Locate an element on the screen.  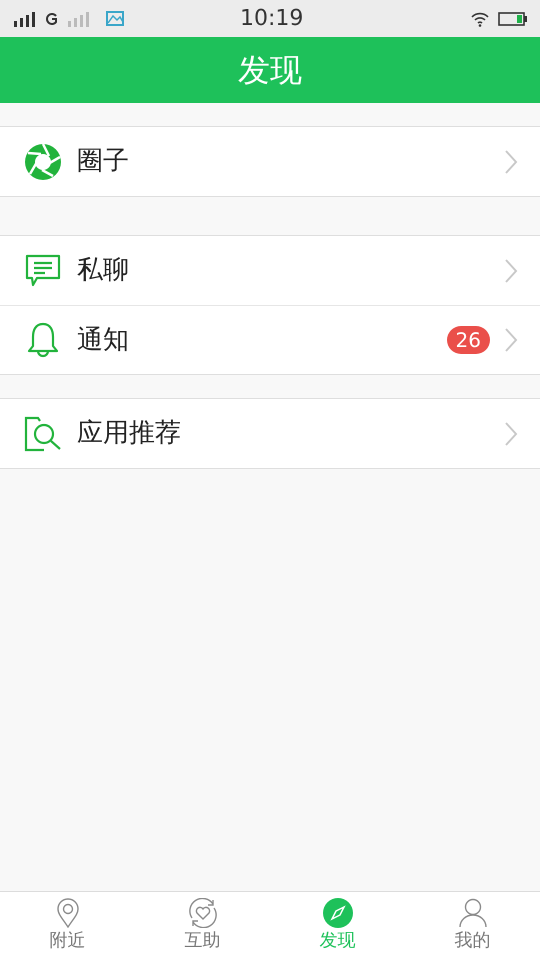
network-icon is located at coordinates (52, 18).